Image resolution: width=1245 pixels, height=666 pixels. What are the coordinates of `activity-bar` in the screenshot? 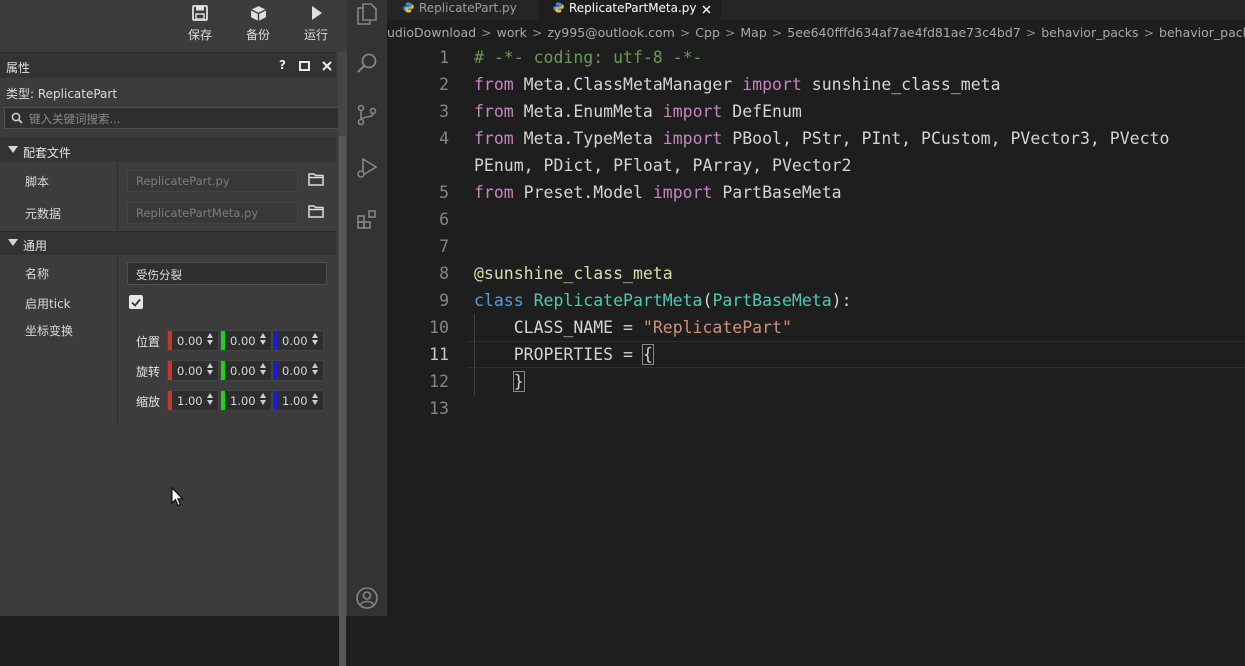 It's located at (367, 308).